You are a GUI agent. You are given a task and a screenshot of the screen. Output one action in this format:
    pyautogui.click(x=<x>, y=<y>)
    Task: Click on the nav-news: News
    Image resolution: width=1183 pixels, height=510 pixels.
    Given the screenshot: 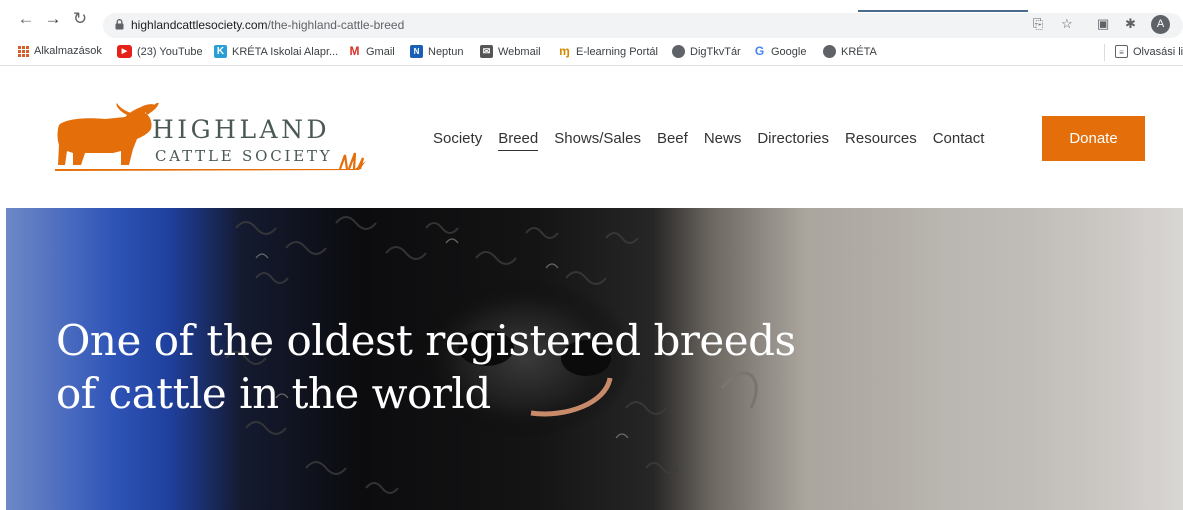 What is the action you would take?
    pyautogui.click(x=723, y=140)
    